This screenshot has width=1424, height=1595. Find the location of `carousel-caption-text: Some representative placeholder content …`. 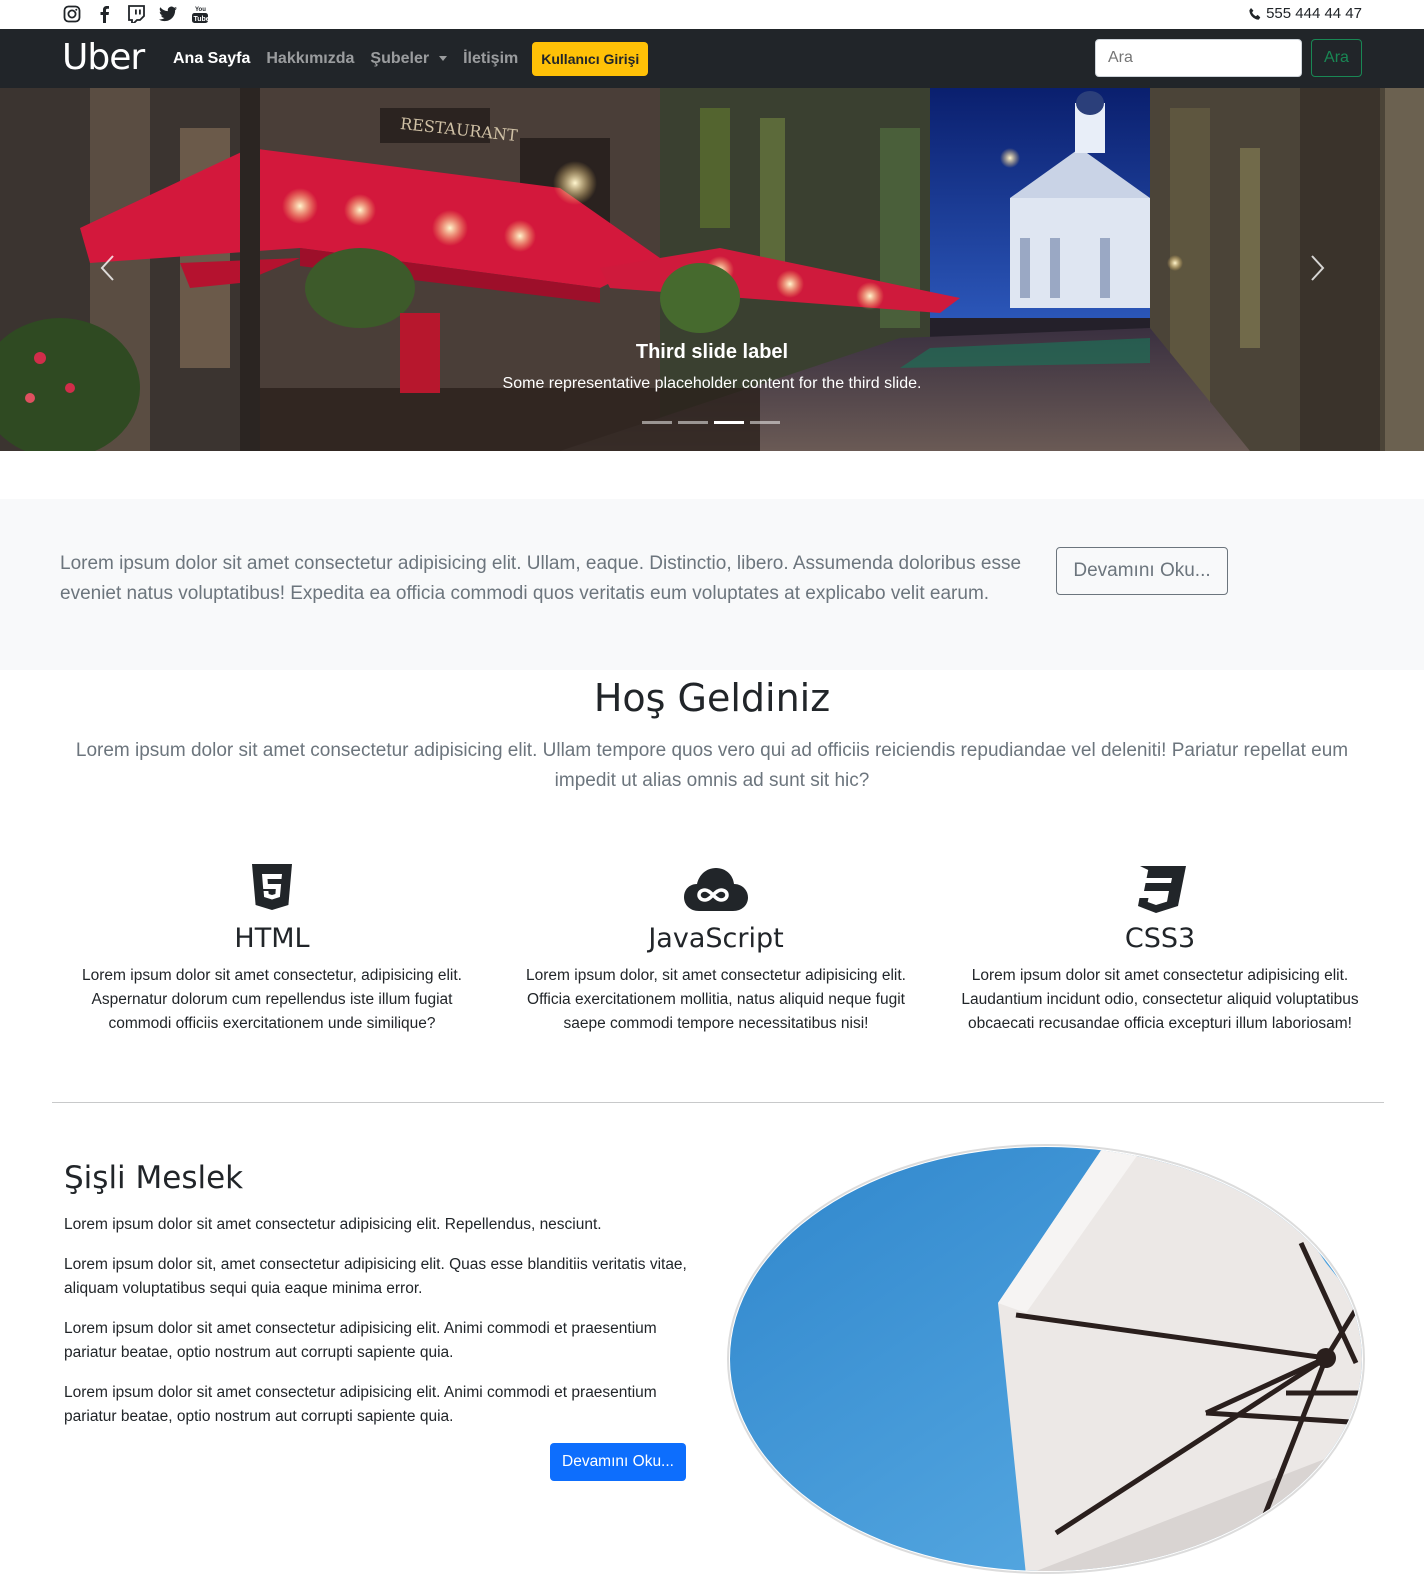

carousel-caption-text: Some representative placeholder content … is located at coordinates (712, 383).